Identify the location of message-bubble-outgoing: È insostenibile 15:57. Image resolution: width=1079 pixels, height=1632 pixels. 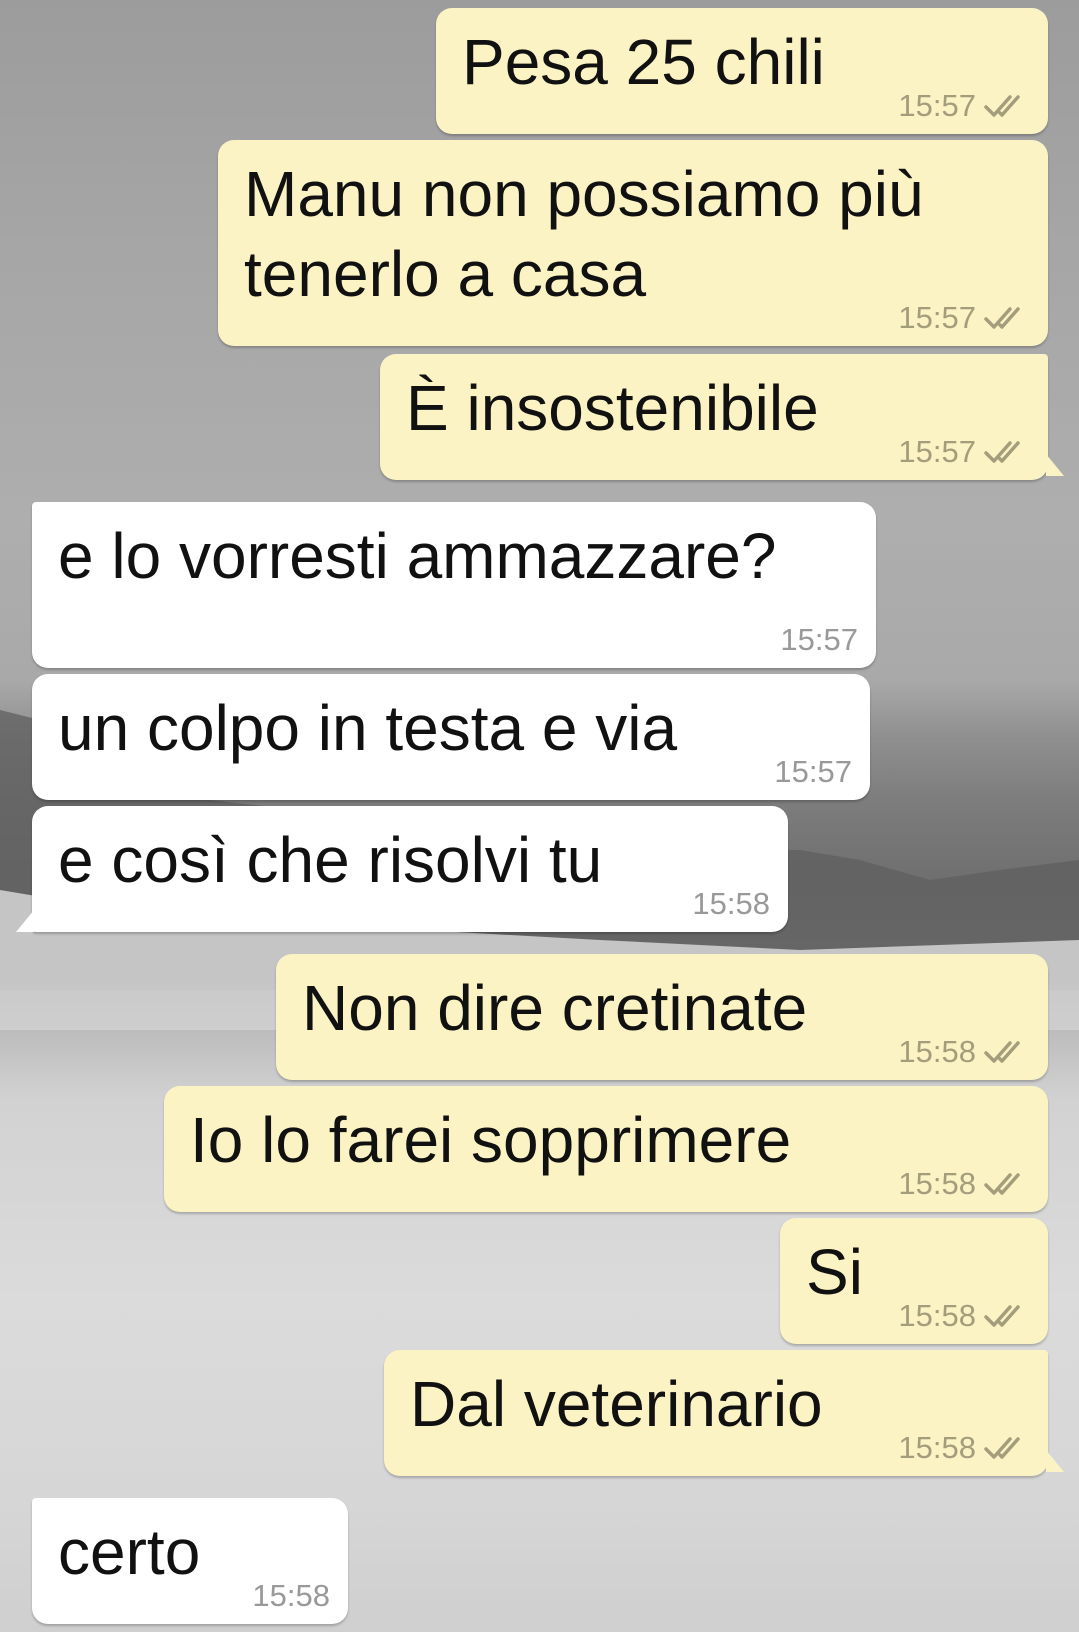
(714, 417).